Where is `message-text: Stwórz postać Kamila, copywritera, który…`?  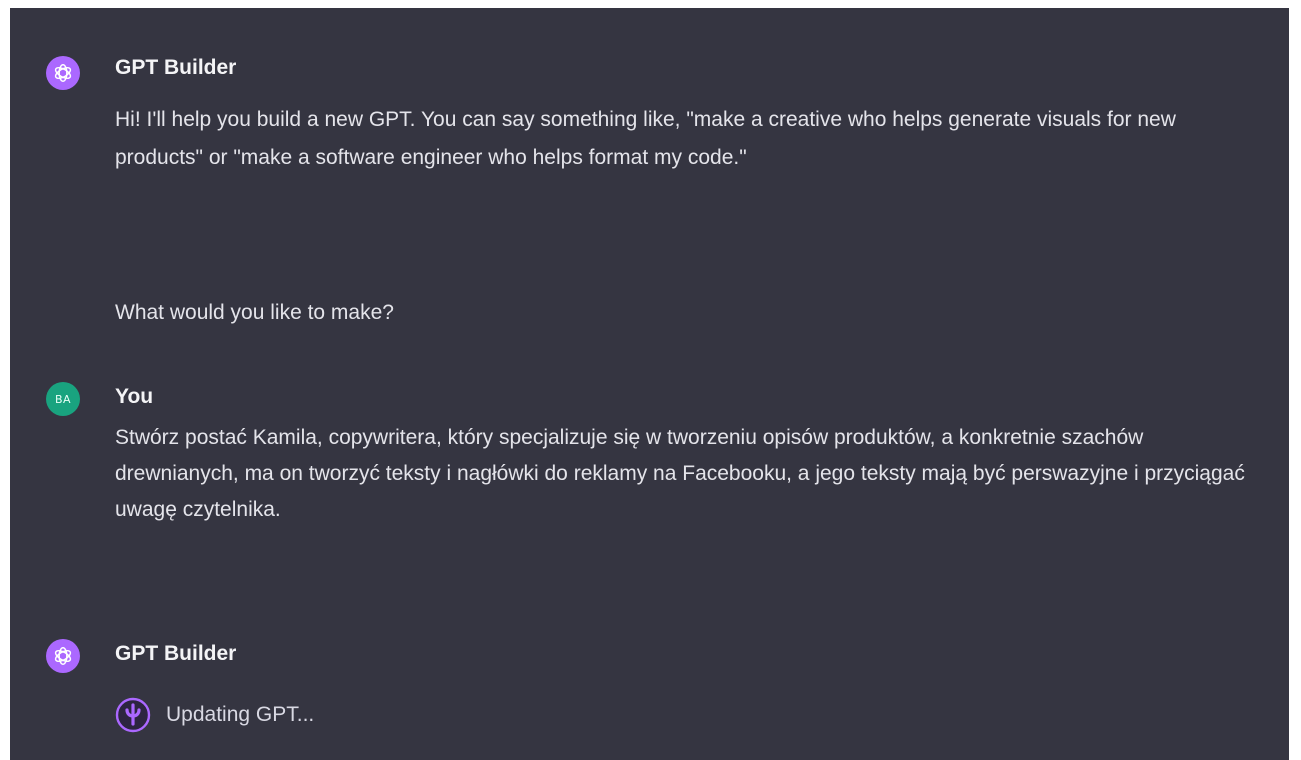 message-text: Stwórz postać Kamila, copywritera, który… is located at coordinates (680, 473).